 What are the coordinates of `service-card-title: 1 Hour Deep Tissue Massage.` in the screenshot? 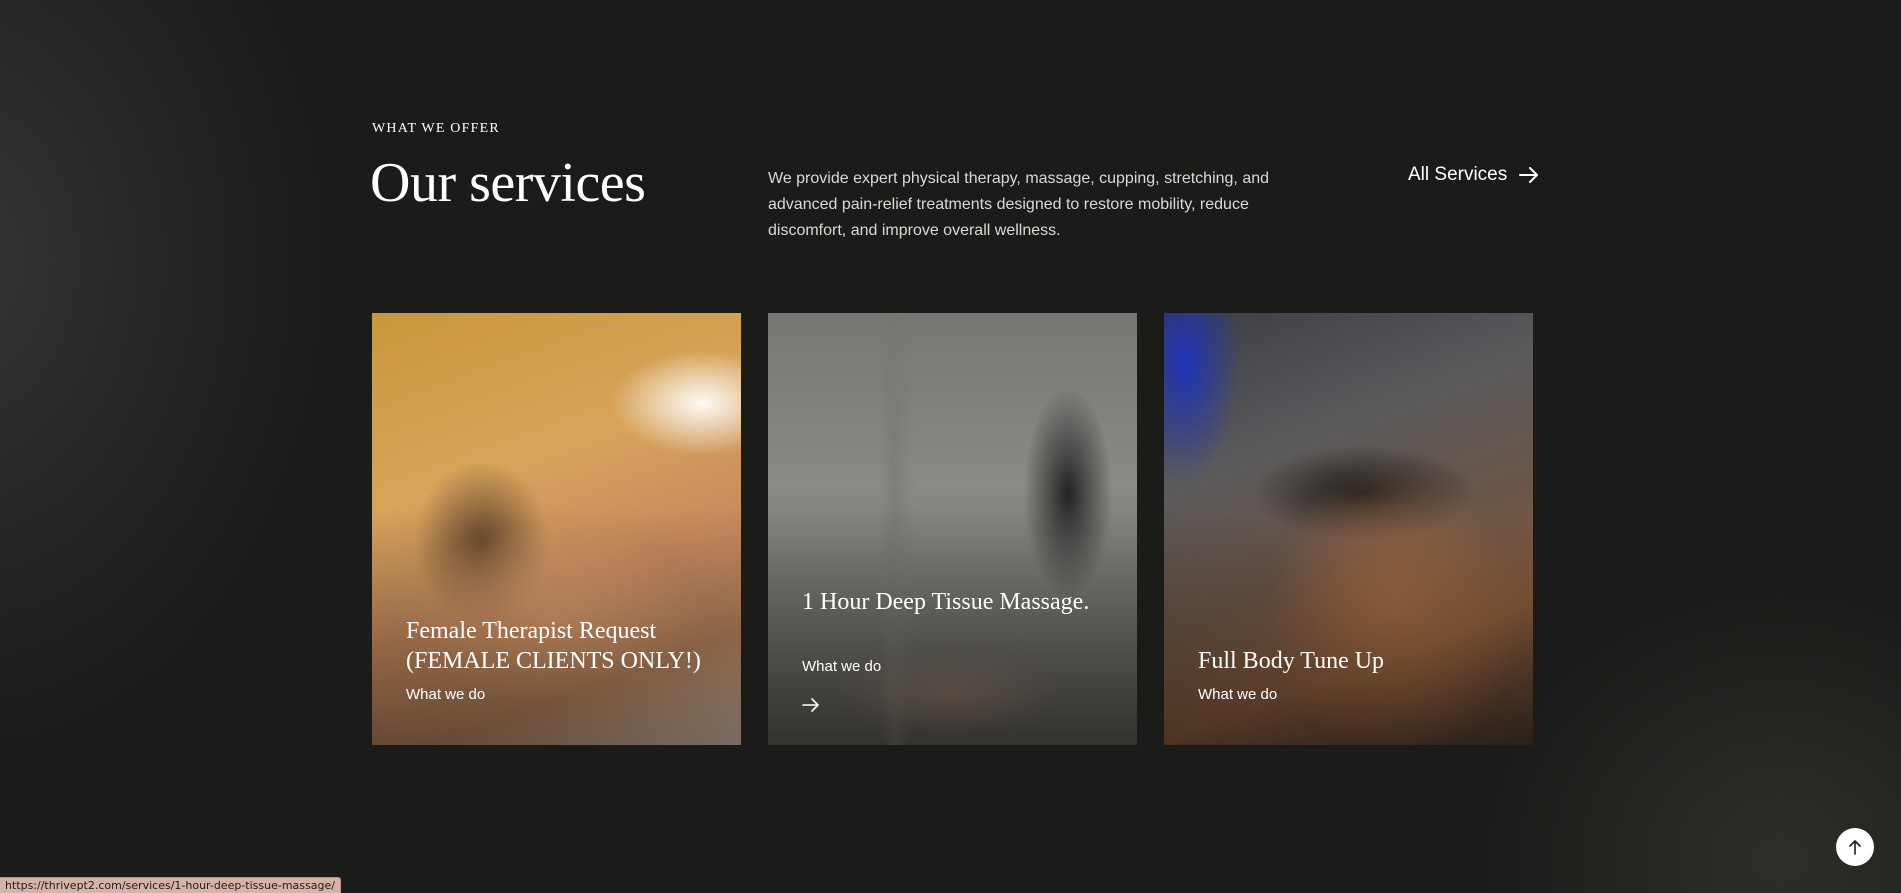 It's located at (946, 602).